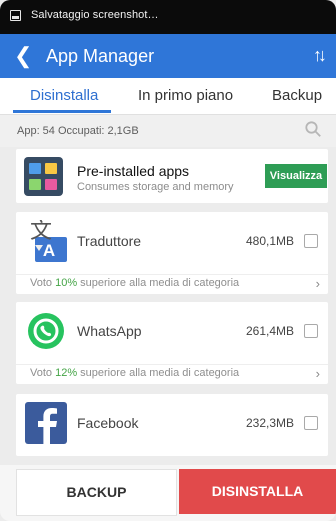  I want to click on screenshot-icon, so click(15, 15).